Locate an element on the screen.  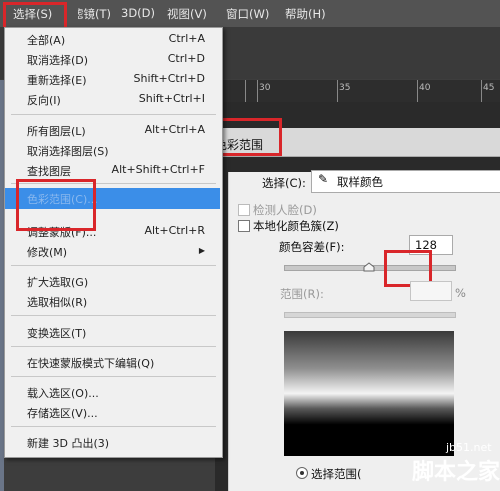
menu-item-label: 重新选择(E) is located at coordinates (57, 80).